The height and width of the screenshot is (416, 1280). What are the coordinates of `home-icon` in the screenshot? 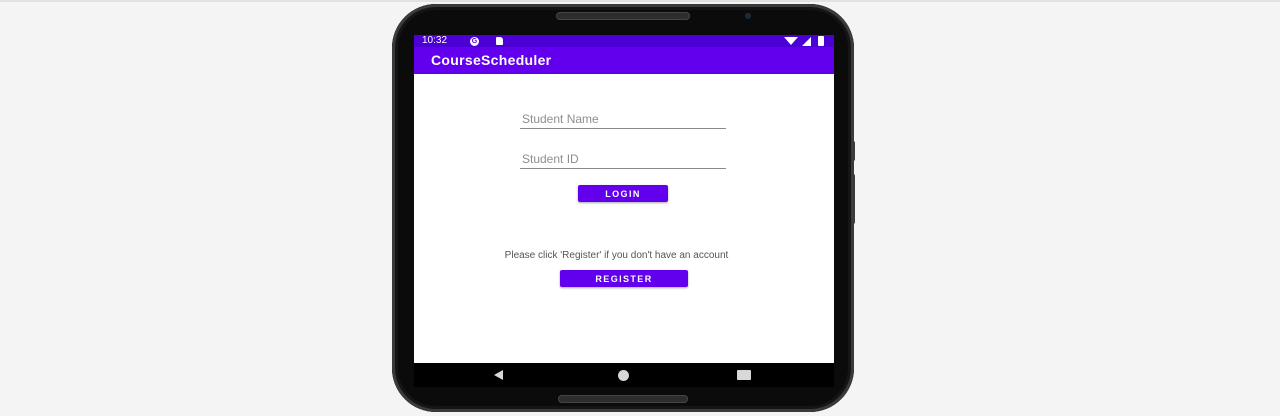 It's located at (623, 375).